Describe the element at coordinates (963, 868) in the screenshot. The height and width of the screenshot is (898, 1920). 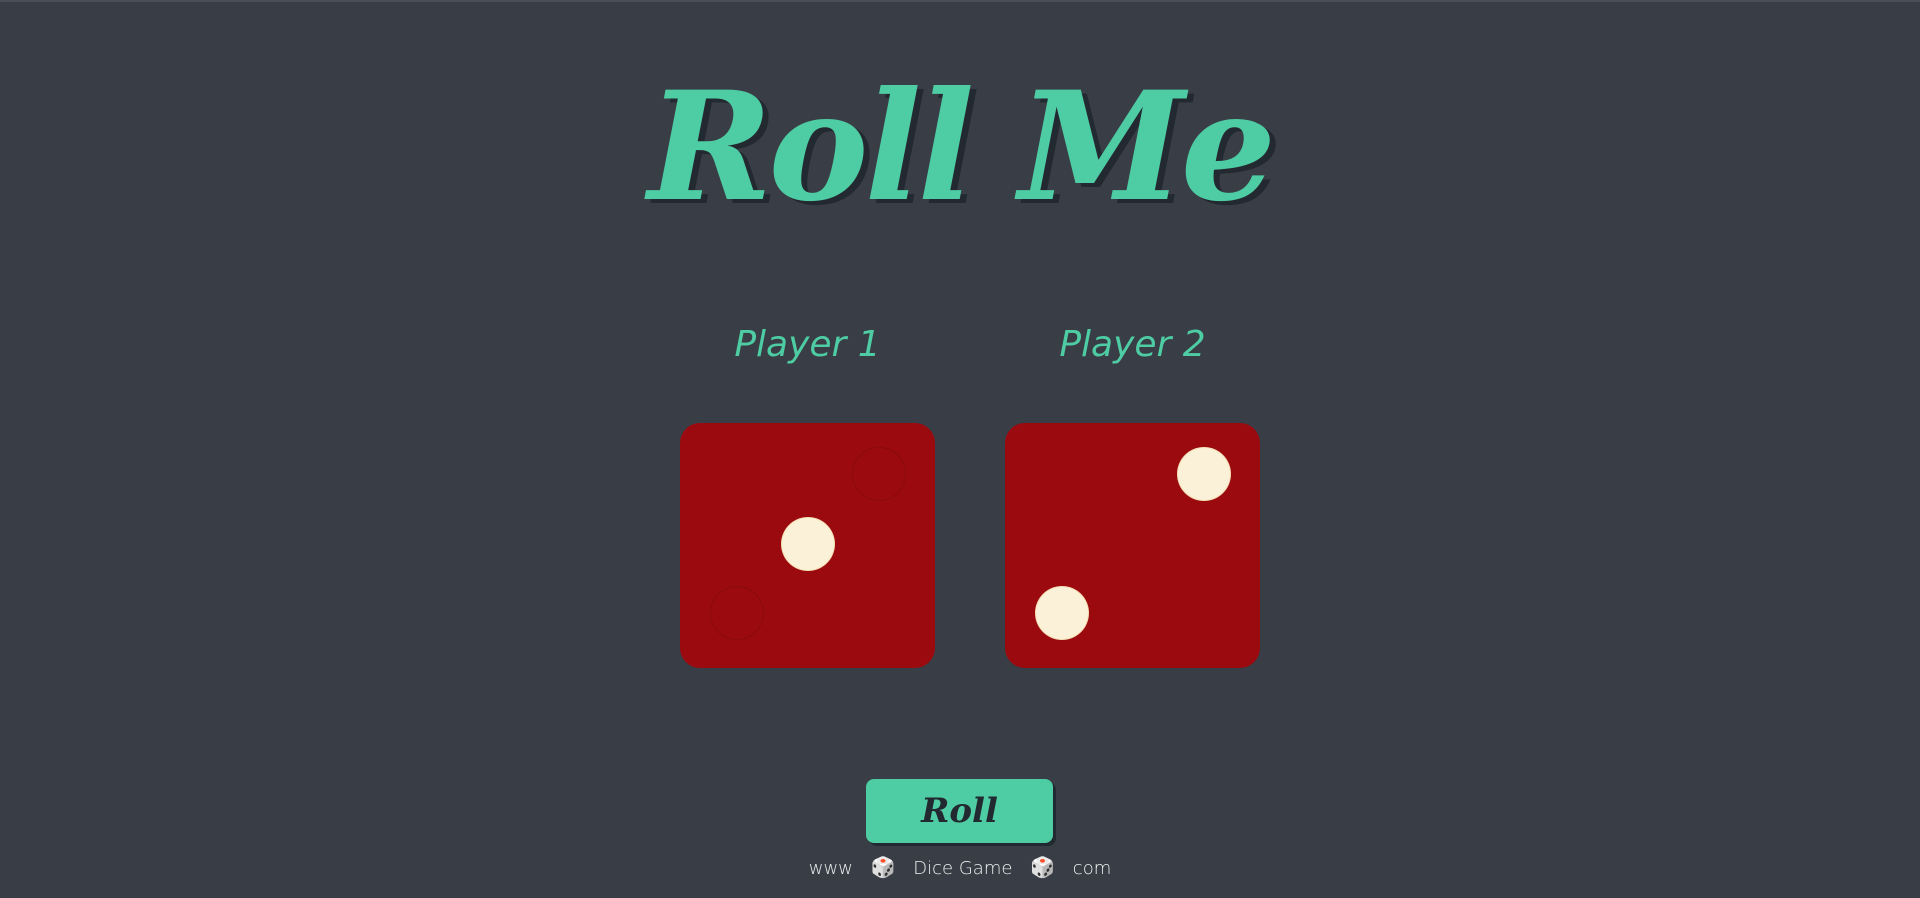
I see `footer-text-dice-game: Dice Game` at that location.